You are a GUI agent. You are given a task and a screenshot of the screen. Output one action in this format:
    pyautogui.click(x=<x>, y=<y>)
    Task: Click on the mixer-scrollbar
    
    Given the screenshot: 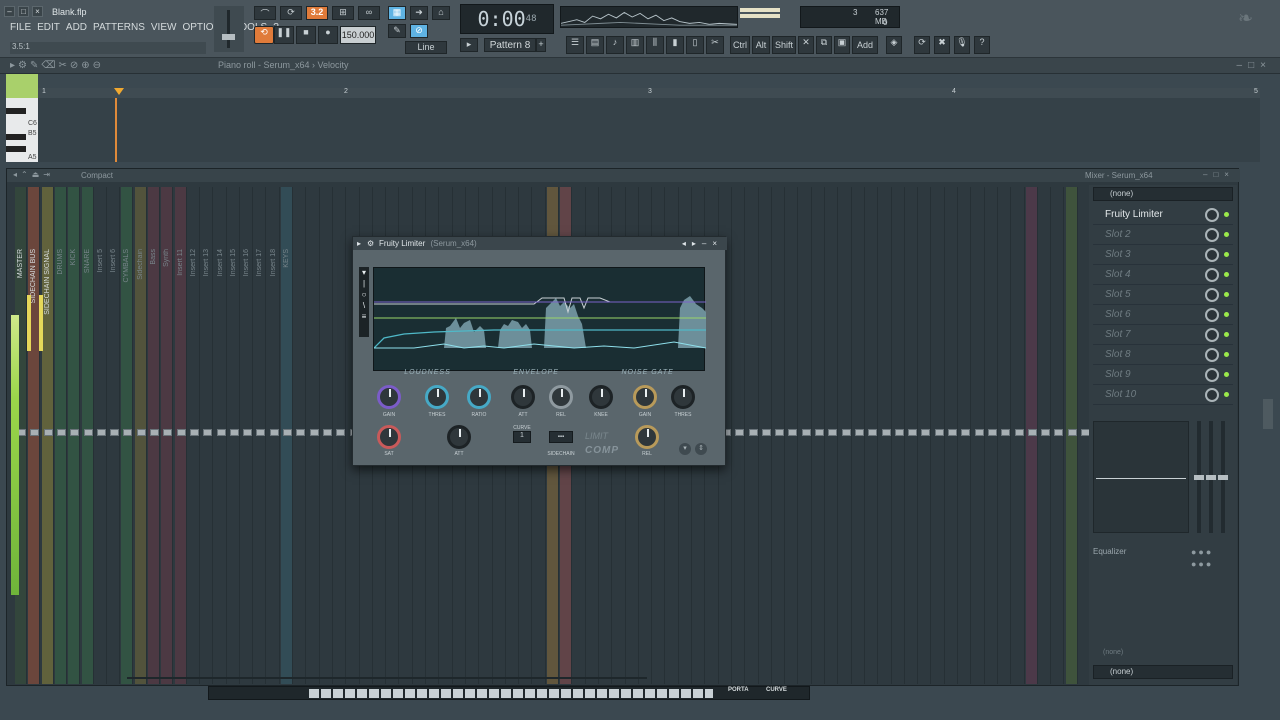 What is the action you would take?
    pyautogui.click(x=1268, y=414)
    